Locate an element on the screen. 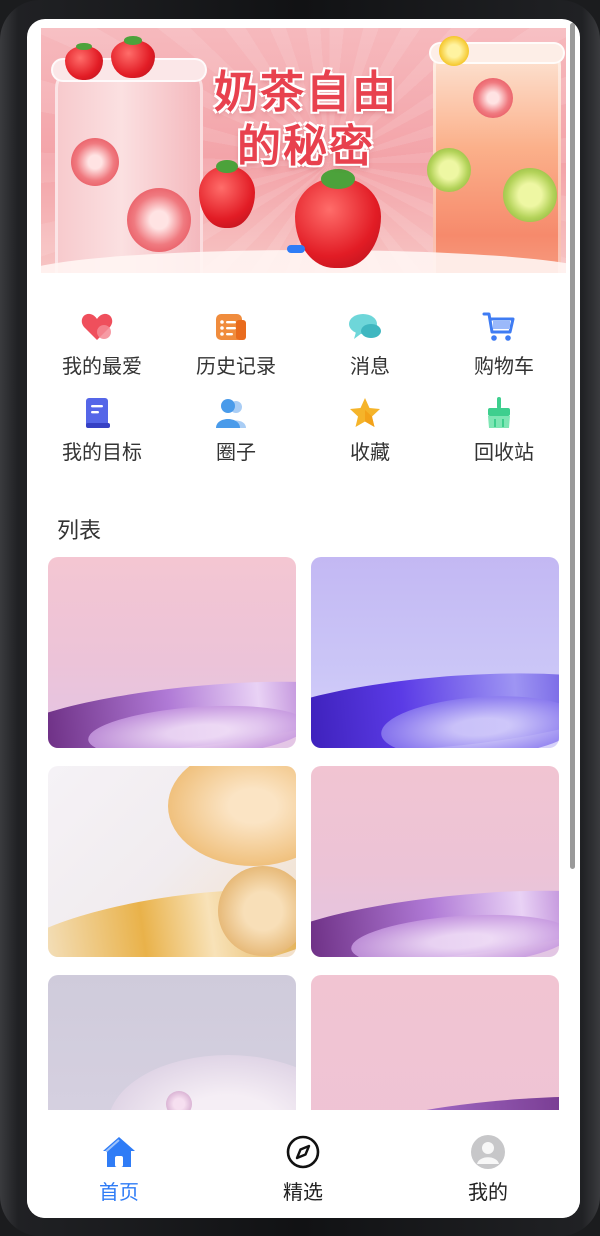  menu-item-history: 历史记录 is located at coordinates (230, 344).